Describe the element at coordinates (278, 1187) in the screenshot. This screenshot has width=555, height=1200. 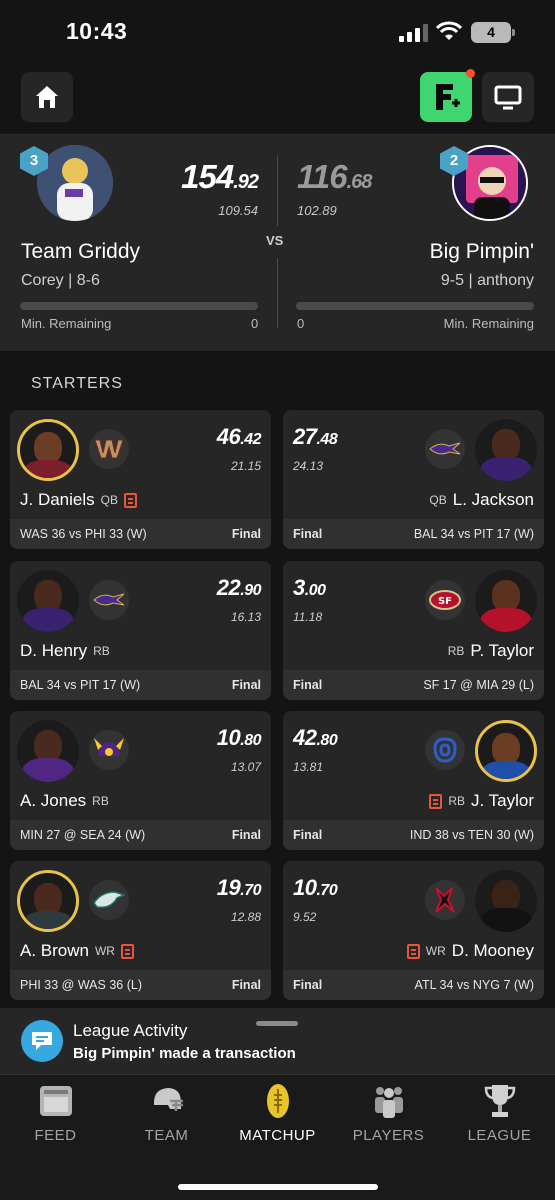
I see `home-indicator` at that location.